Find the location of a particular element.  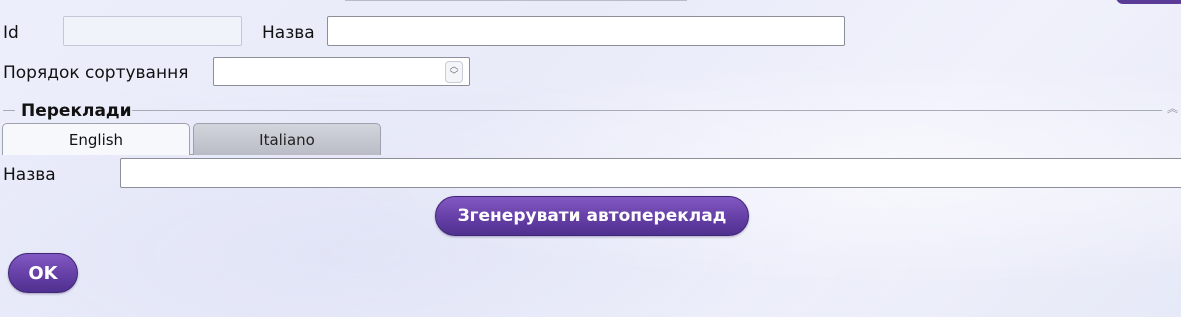

top-divider is located at coordinates (516, 0).